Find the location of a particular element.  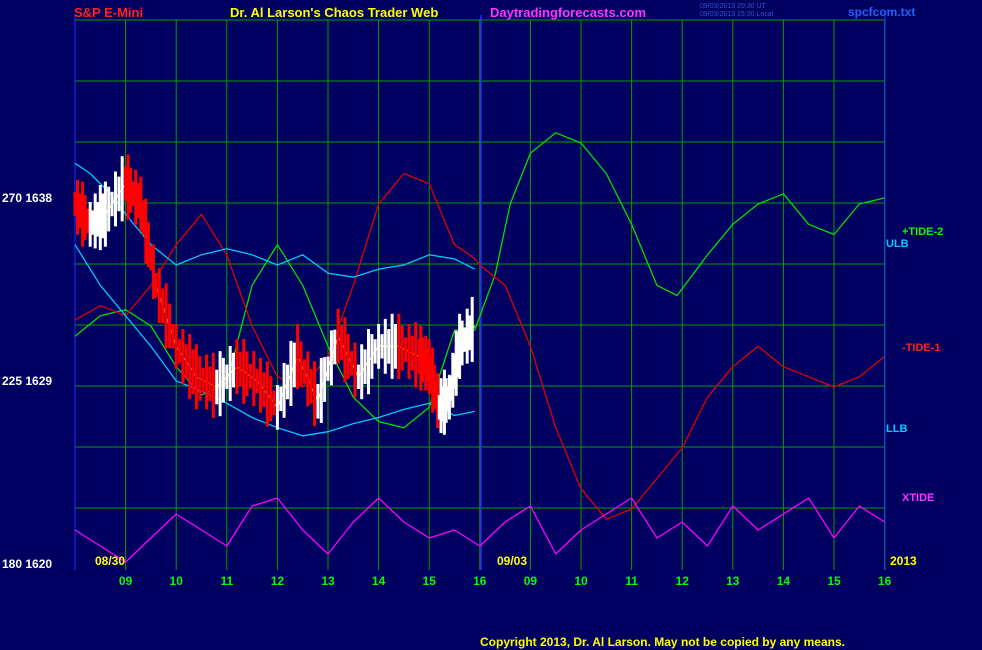

data-file-name: spcfcom.txt is located at coordinates (882, 12).